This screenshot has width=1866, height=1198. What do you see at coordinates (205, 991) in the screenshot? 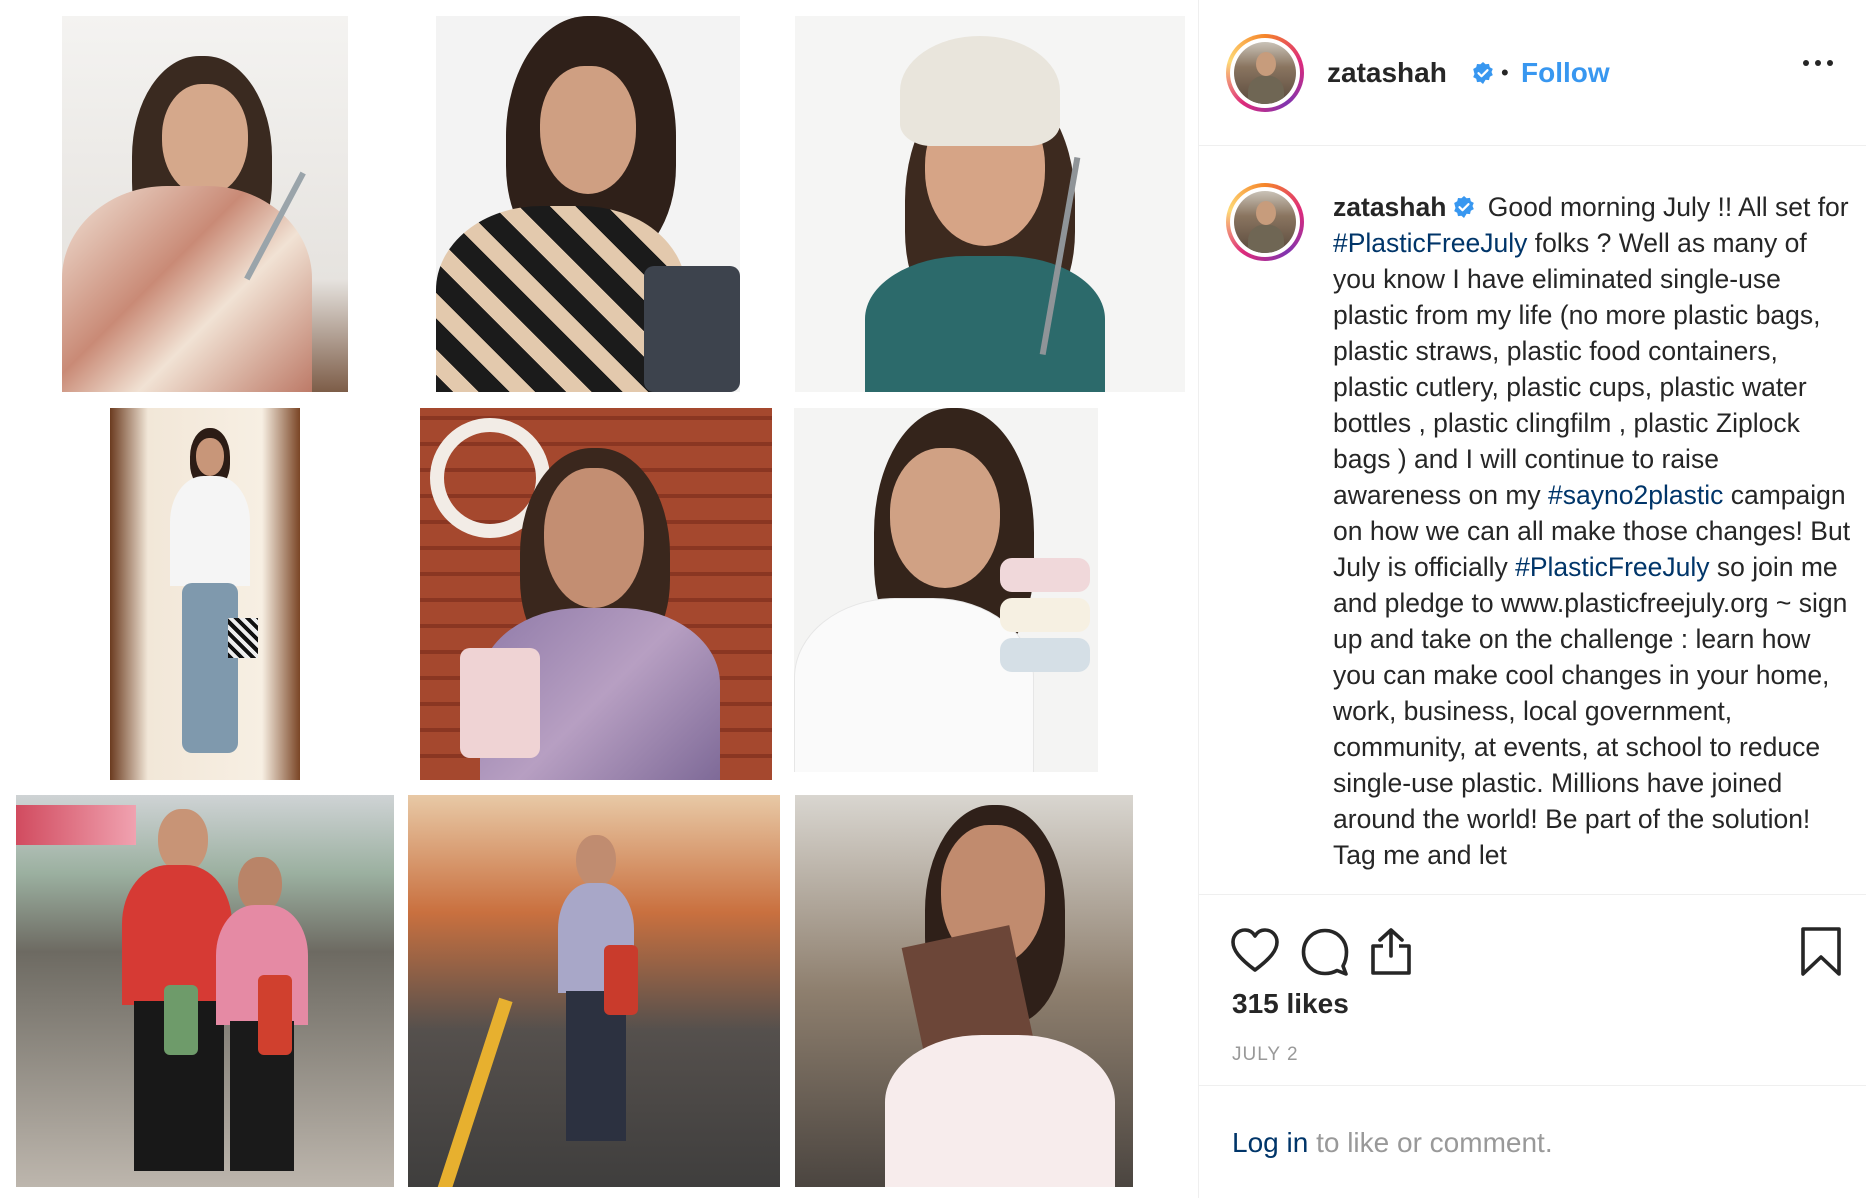
I see `collage-photo-market-couple` at bounding box center [205, 991].